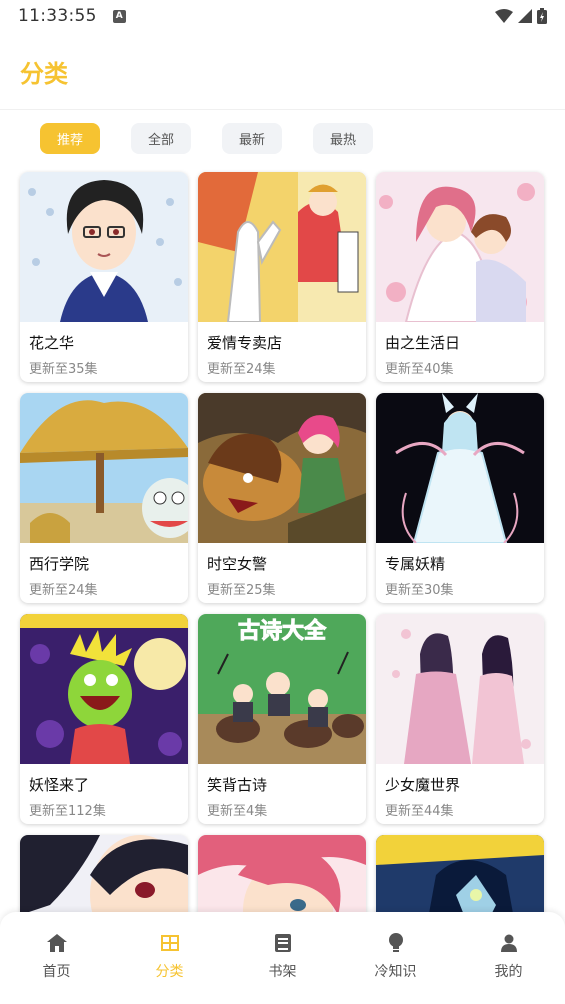 The height and width of the screenshot is (1004, 565). I want to click on nav-label: 首页, so click(56, 972).